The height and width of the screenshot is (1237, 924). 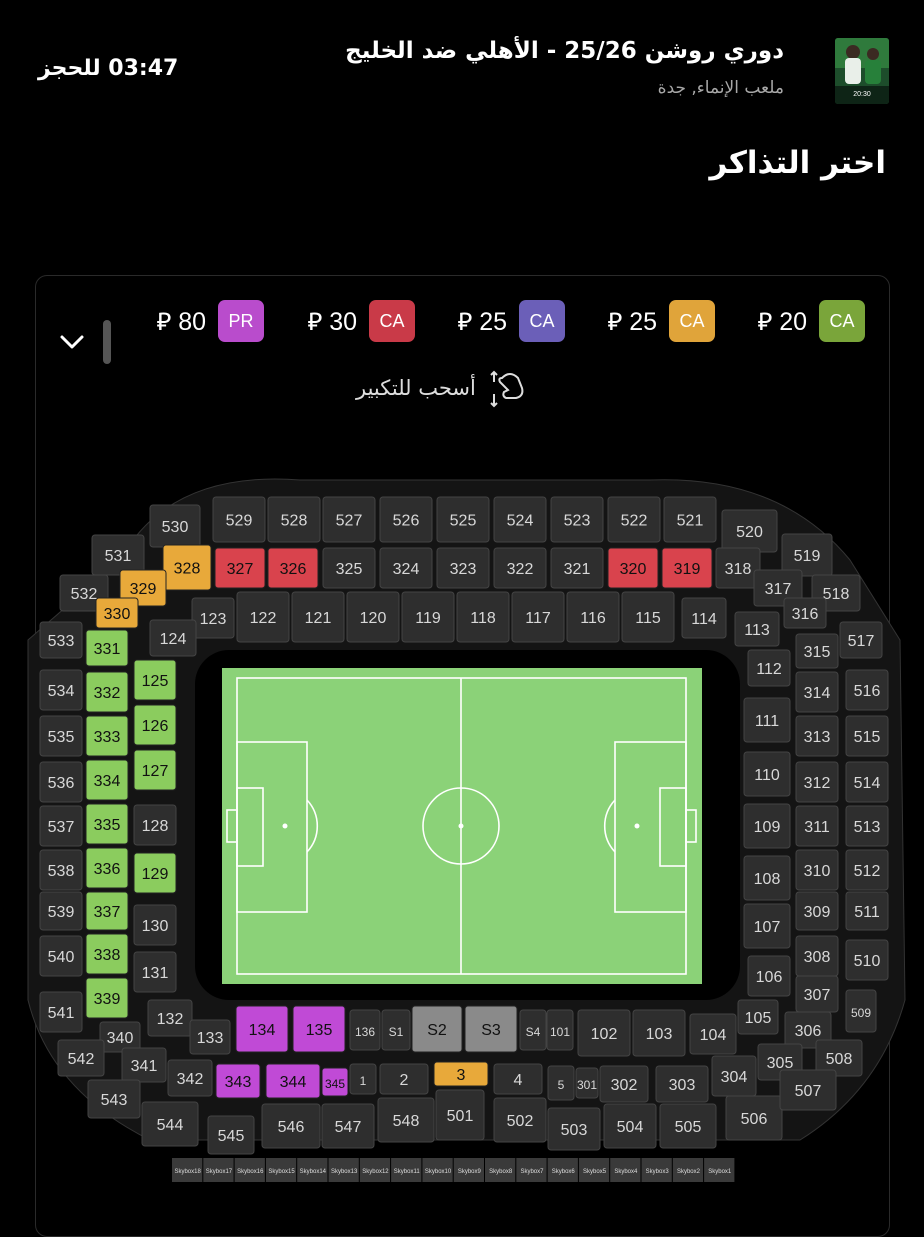 What do you see at coordinates (294, 521) in the screenshot?
I see `section-label: 528` at bounding box center [294, 521].